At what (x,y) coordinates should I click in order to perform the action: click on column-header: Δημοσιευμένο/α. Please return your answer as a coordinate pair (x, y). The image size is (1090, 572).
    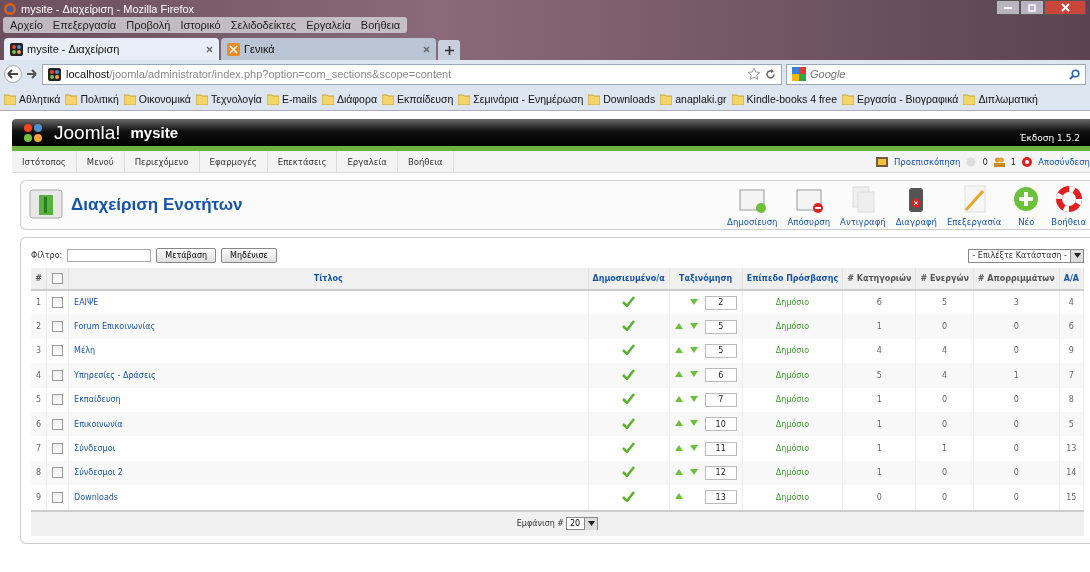
    Looking at the image, I should click on (629, 279).